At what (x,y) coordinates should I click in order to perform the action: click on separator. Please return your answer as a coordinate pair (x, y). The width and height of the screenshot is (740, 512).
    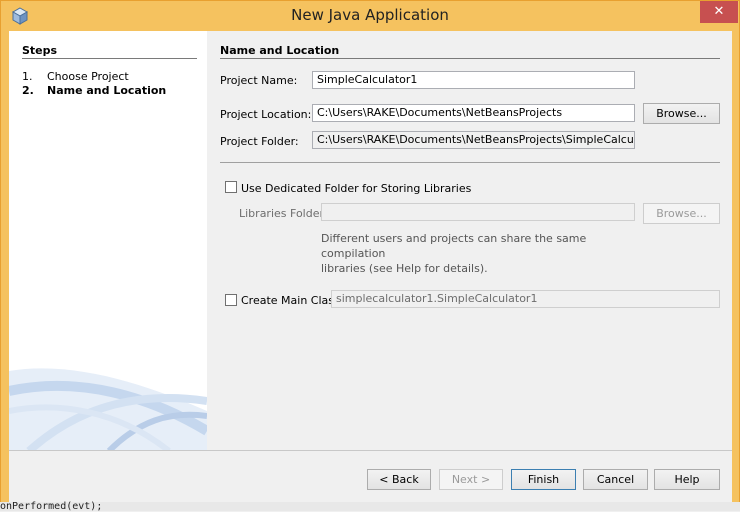
    Looking at the image, I should click on (470, 162).